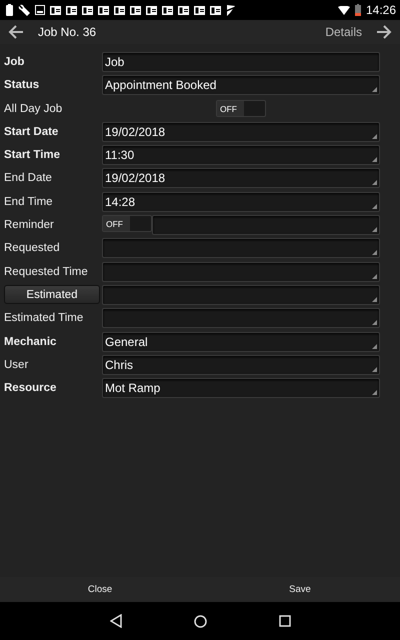  I want to click on footer-button: Close, so click(100, 589).